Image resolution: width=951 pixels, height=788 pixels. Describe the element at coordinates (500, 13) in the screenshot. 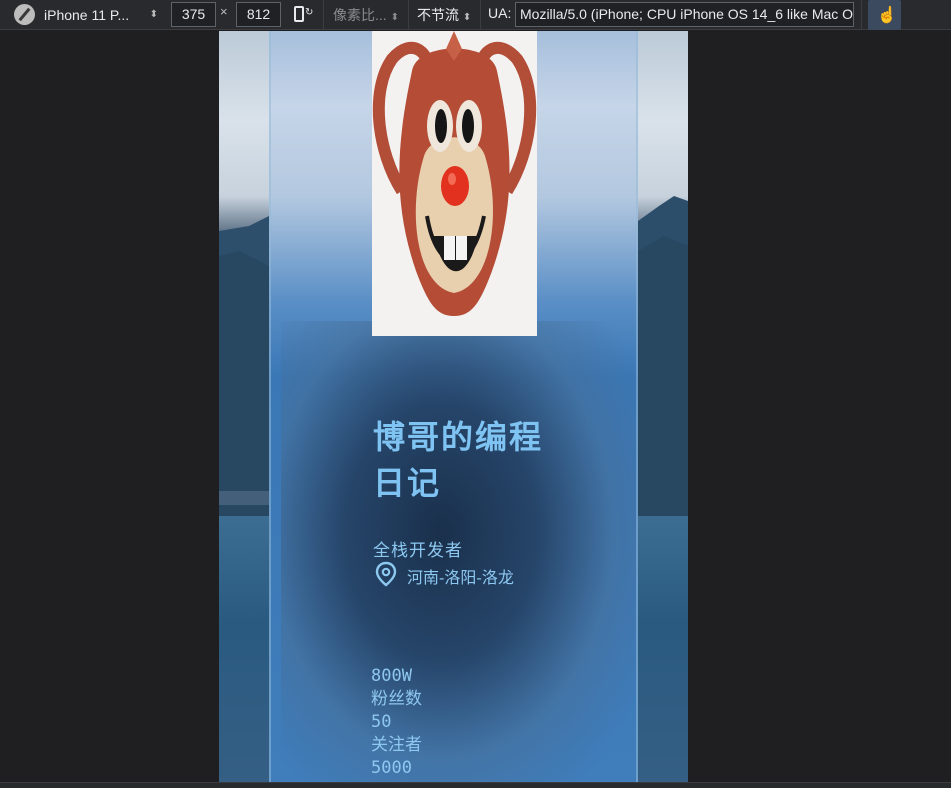

I see `ua-label: UA:` at that location.